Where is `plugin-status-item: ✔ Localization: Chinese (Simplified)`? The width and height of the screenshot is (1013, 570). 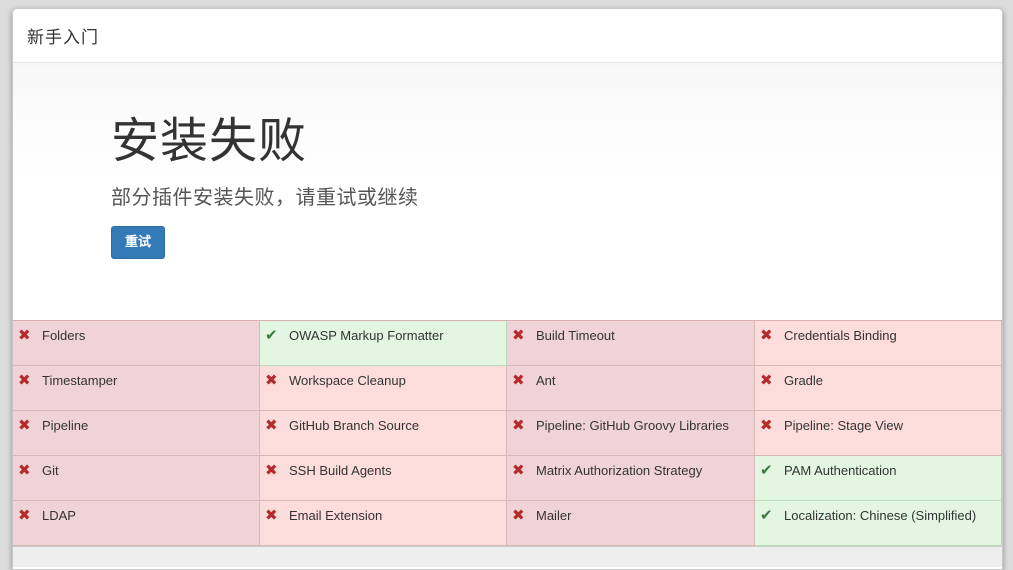 plugin-status-item: ✔ Localization: Chinese (Simplified) is located at coordinates (878, 523).